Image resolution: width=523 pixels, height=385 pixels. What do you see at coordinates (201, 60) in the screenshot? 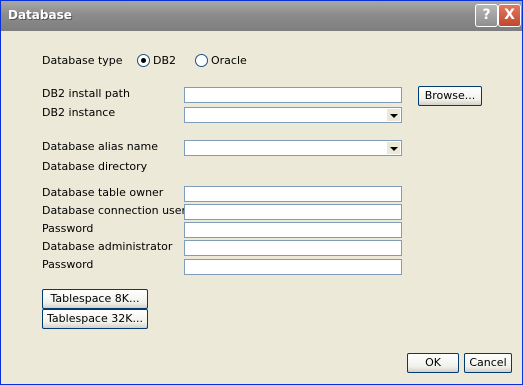
I see `radio-oracle` at bounding box center [201, 60].